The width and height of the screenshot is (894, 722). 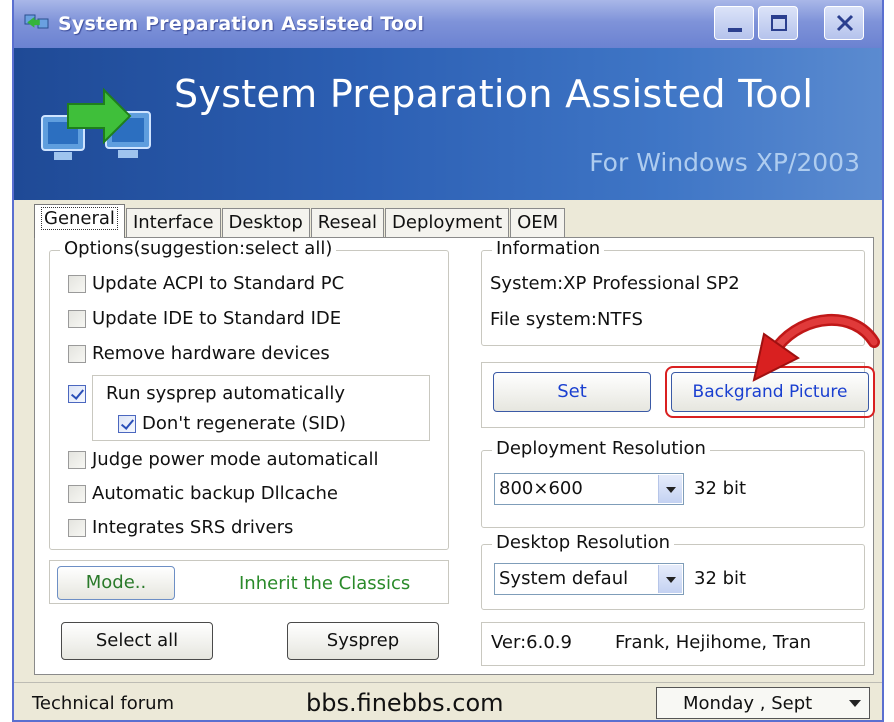 What do you see at coordinates (232, 423) in the screenshot?
I see `option-dont-regenerate-sid: Don't regenerate (SID)` at bounding box center [232, 423].